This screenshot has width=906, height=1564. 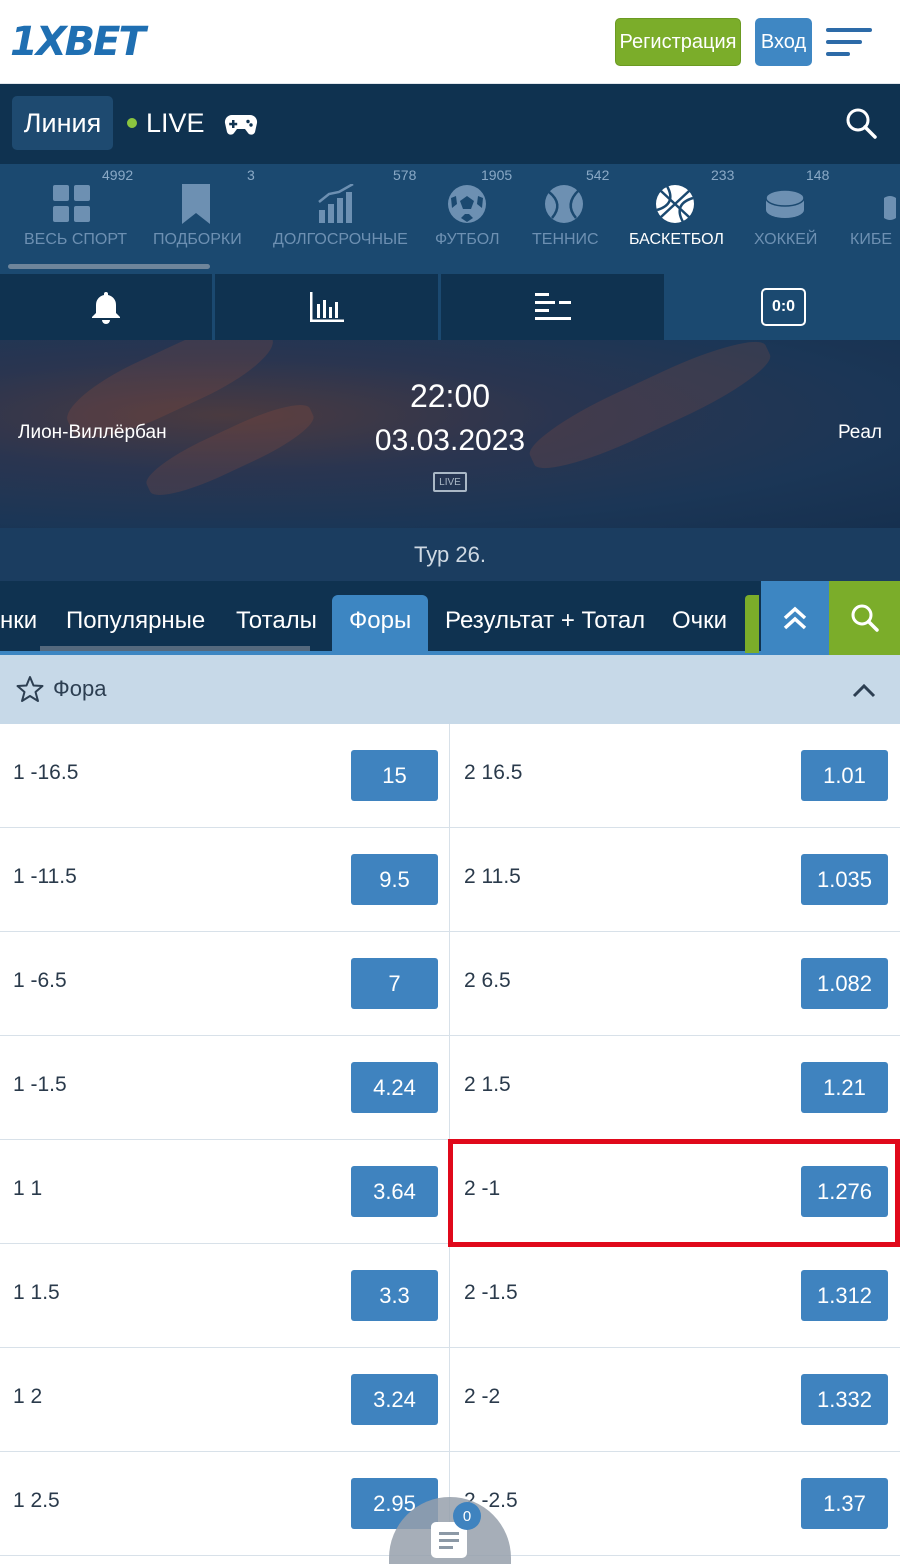 I want to click on tab-live-label: LIVE, so click(x=175, y=122).